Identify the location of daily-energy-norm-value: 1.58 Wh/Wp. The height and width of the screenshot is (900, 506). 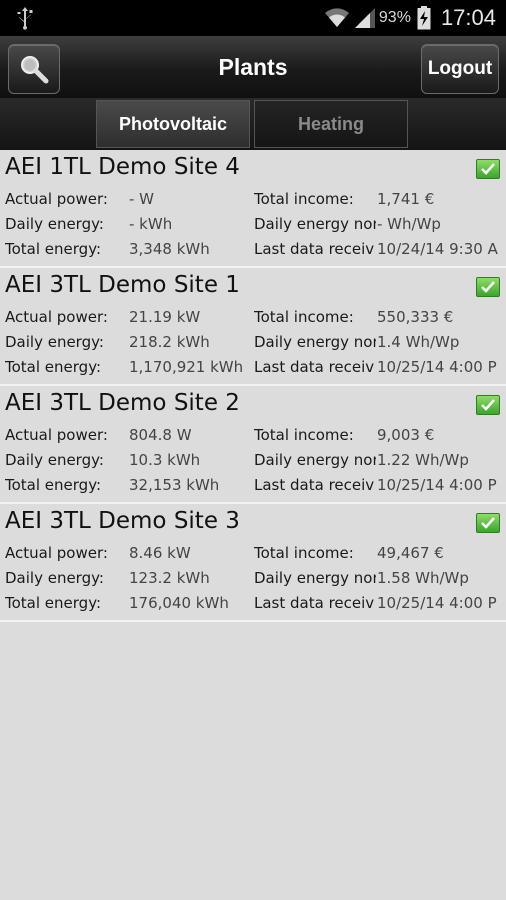
(423, 578).